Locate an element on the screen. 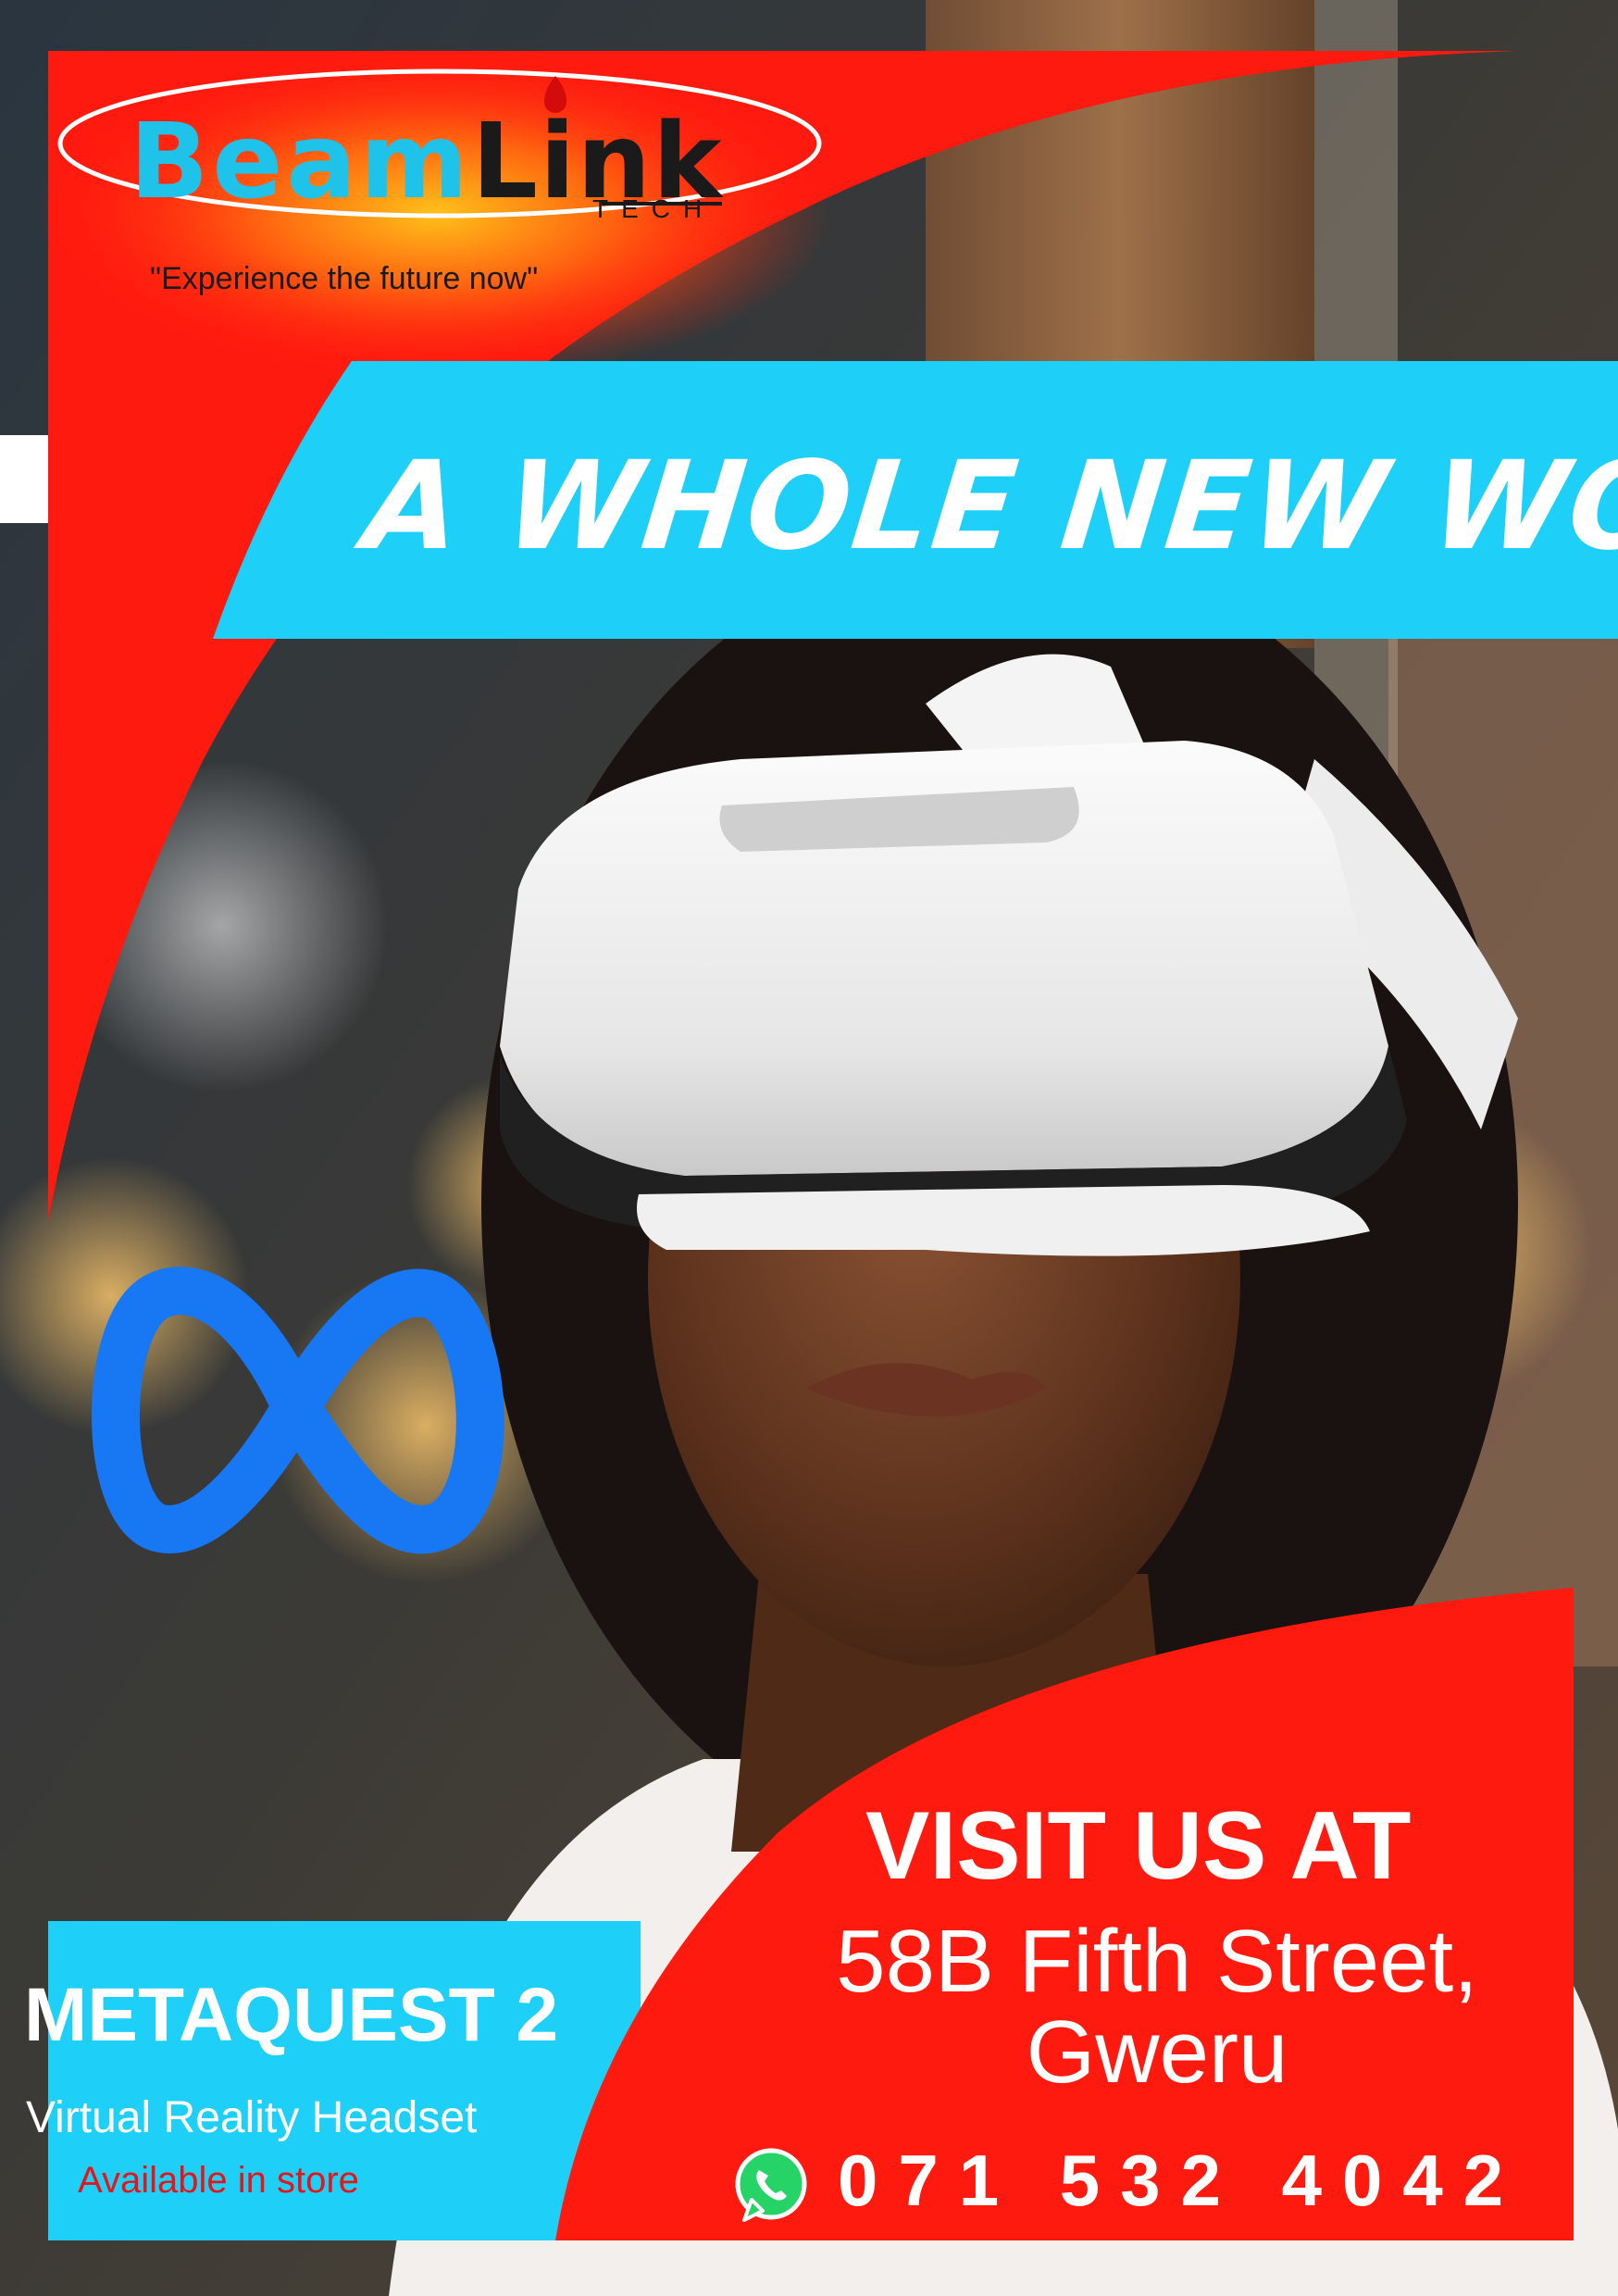  address-line-2: Gweru is located at coordinates (1157, 2052).